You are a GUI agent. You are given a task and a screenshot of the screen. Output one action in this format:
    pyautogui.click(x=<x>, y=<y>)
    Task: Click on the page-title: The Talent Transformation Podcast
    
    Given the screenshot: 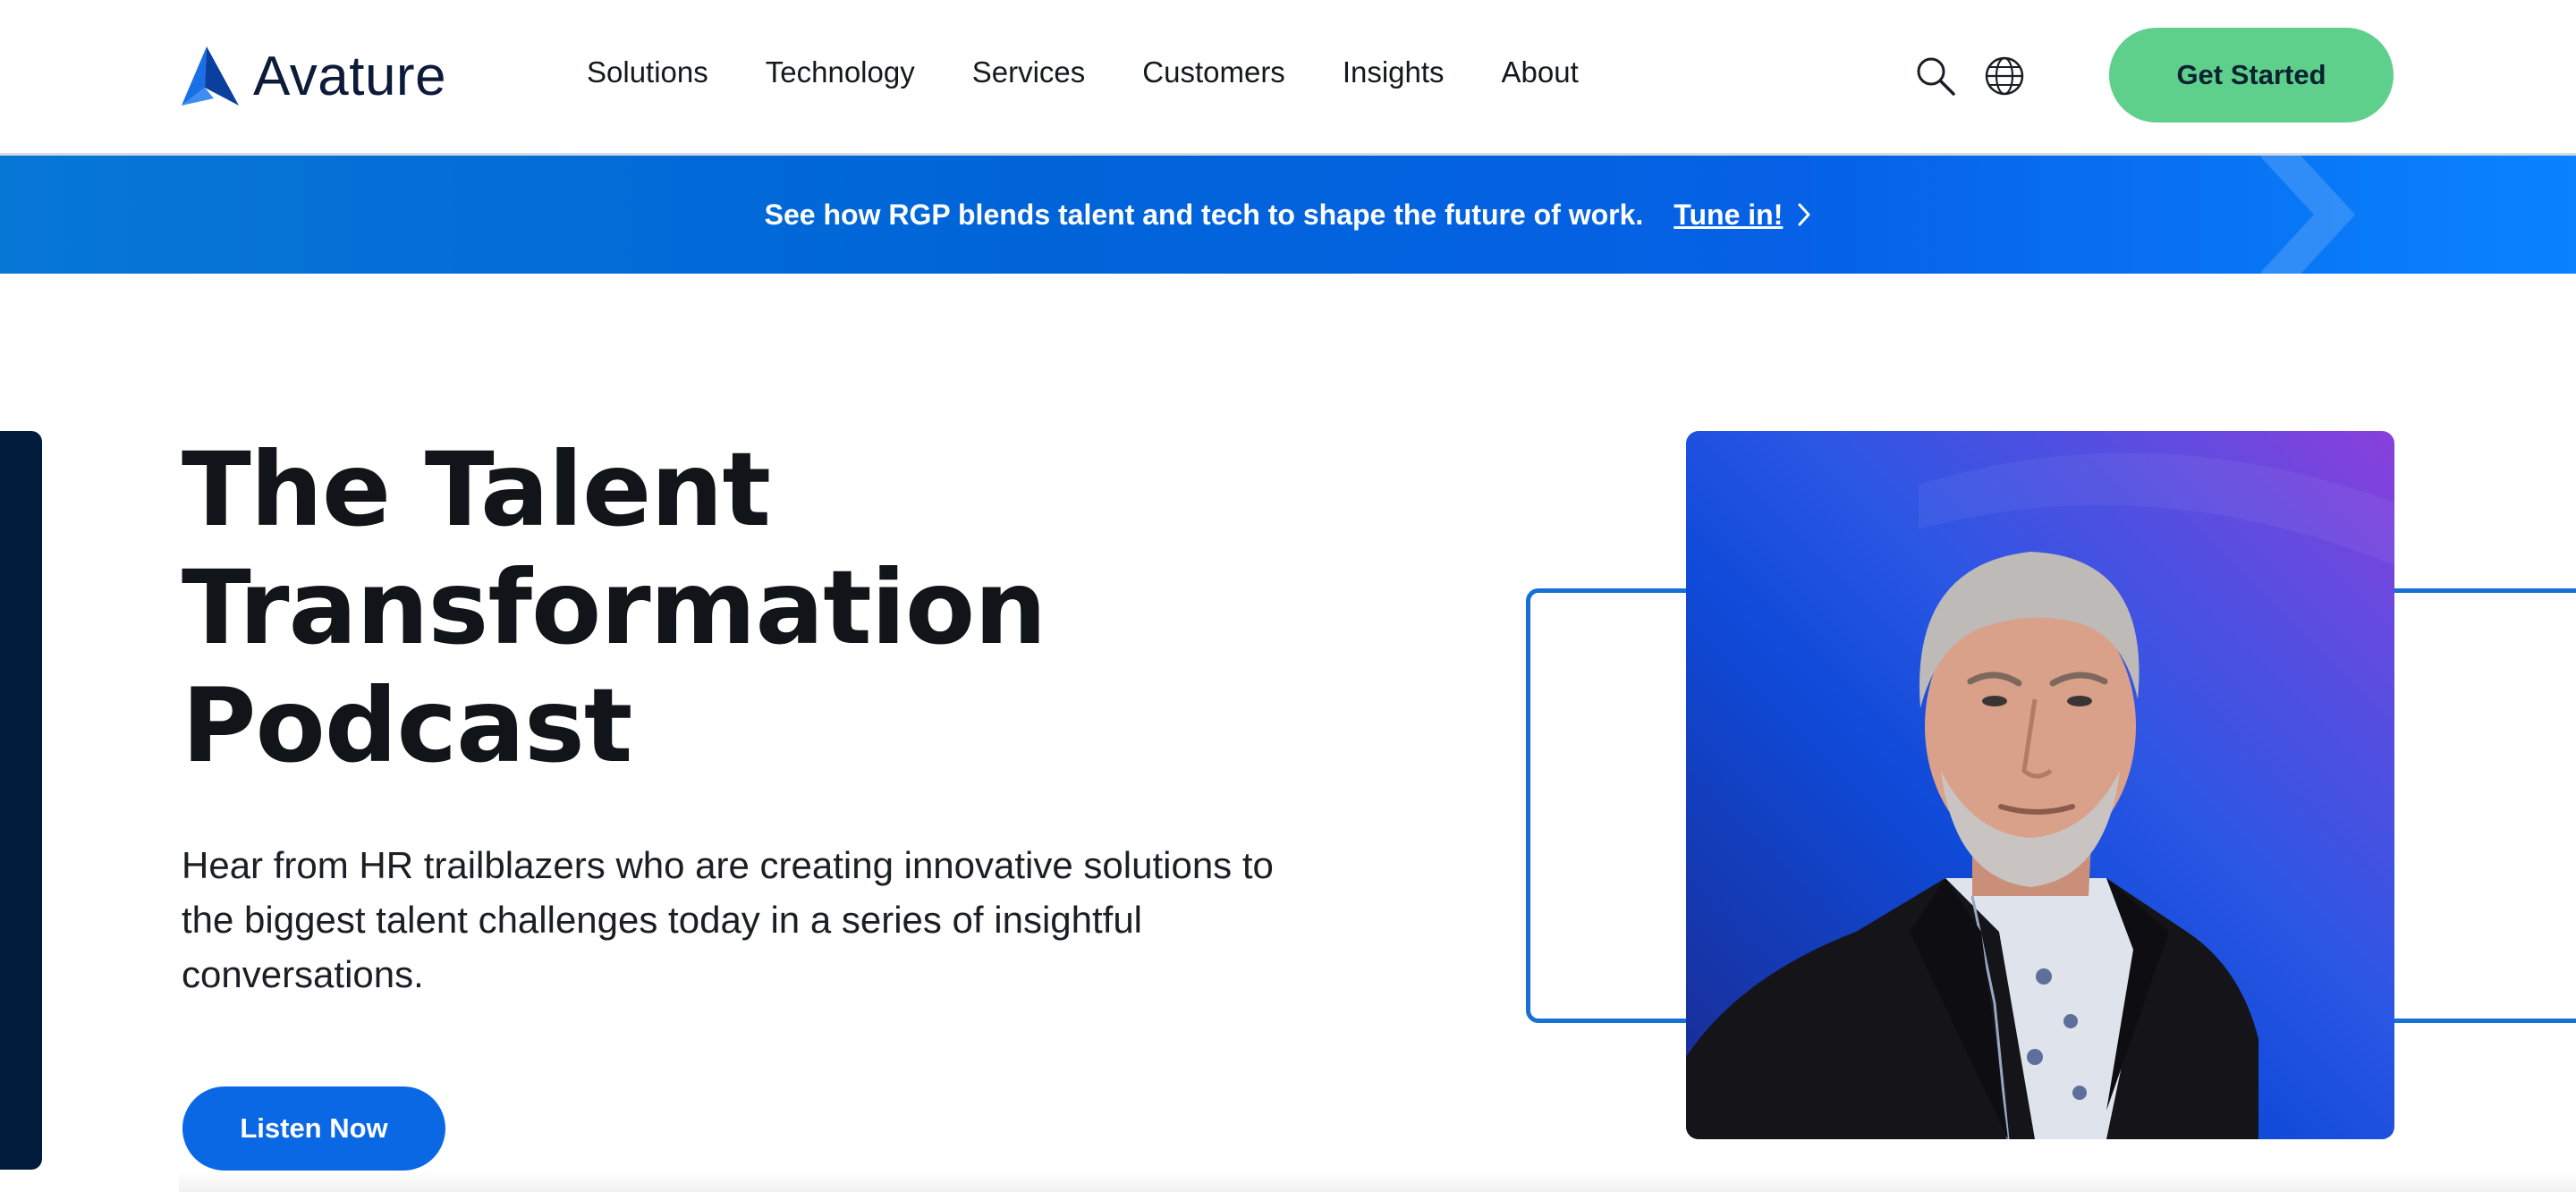 What is the action you would take?
    pyautogui.click(x=763, y=608)
    